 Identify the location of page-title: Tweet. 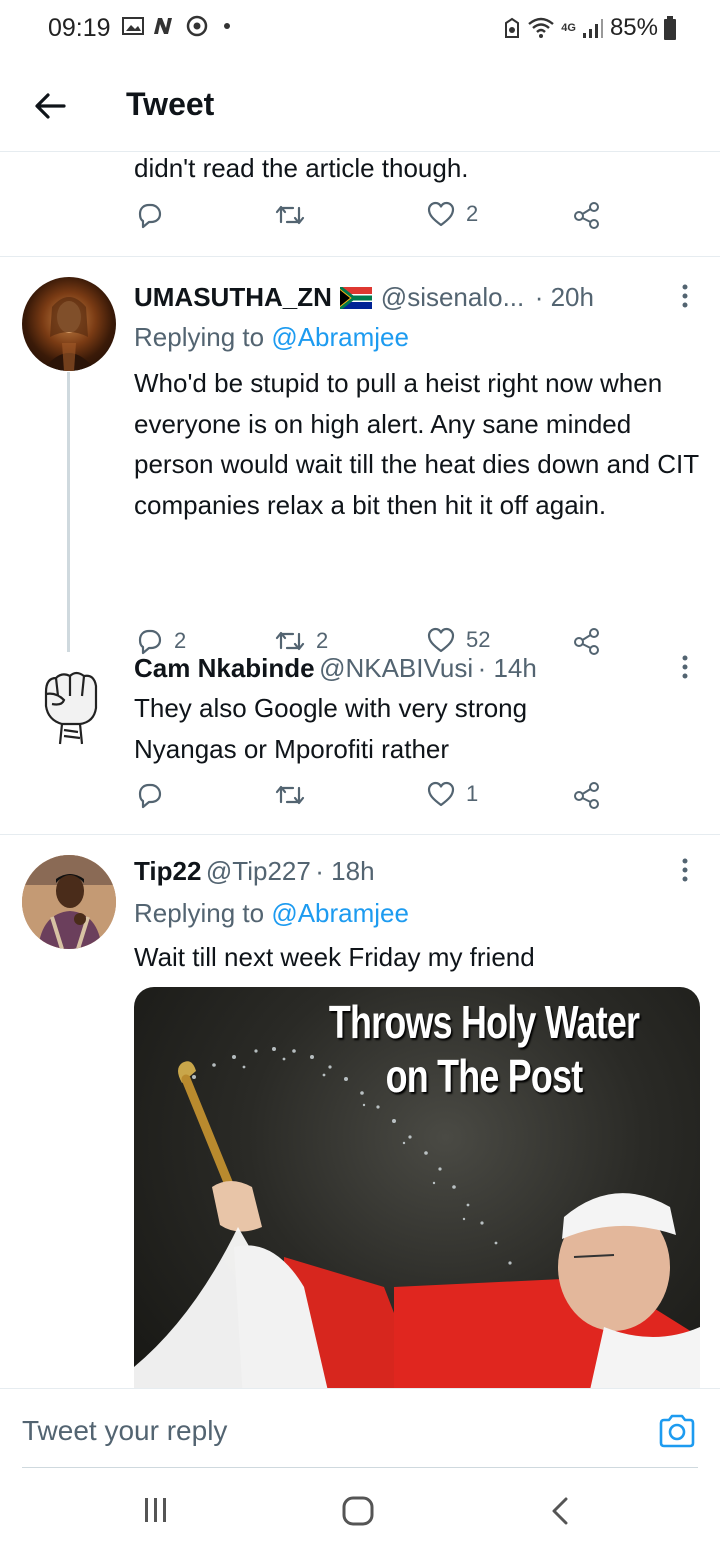
(170, 104).